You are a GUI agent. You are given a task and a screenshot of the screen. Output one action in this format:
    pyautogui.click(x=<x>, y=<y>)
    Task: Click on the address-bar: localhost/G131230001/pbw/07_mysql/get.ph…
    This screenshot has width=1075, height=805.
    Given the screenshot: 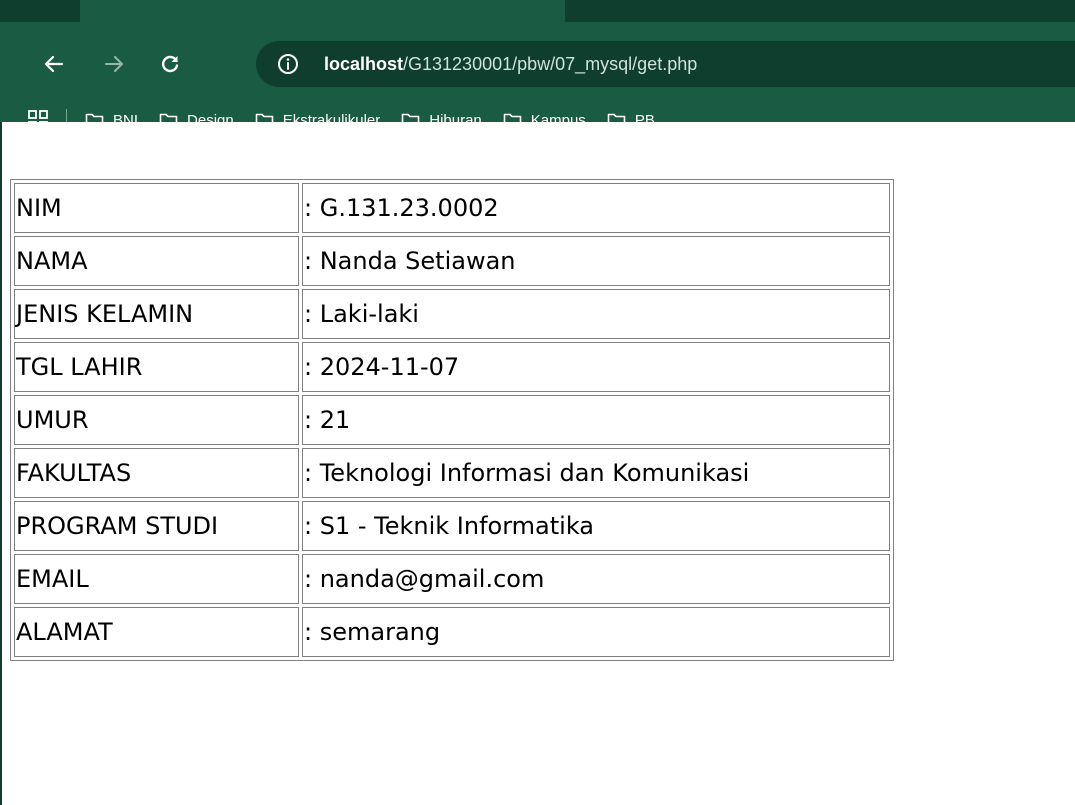 What is the action you would take?
    pyautogui.click(x=665, y=64)
    